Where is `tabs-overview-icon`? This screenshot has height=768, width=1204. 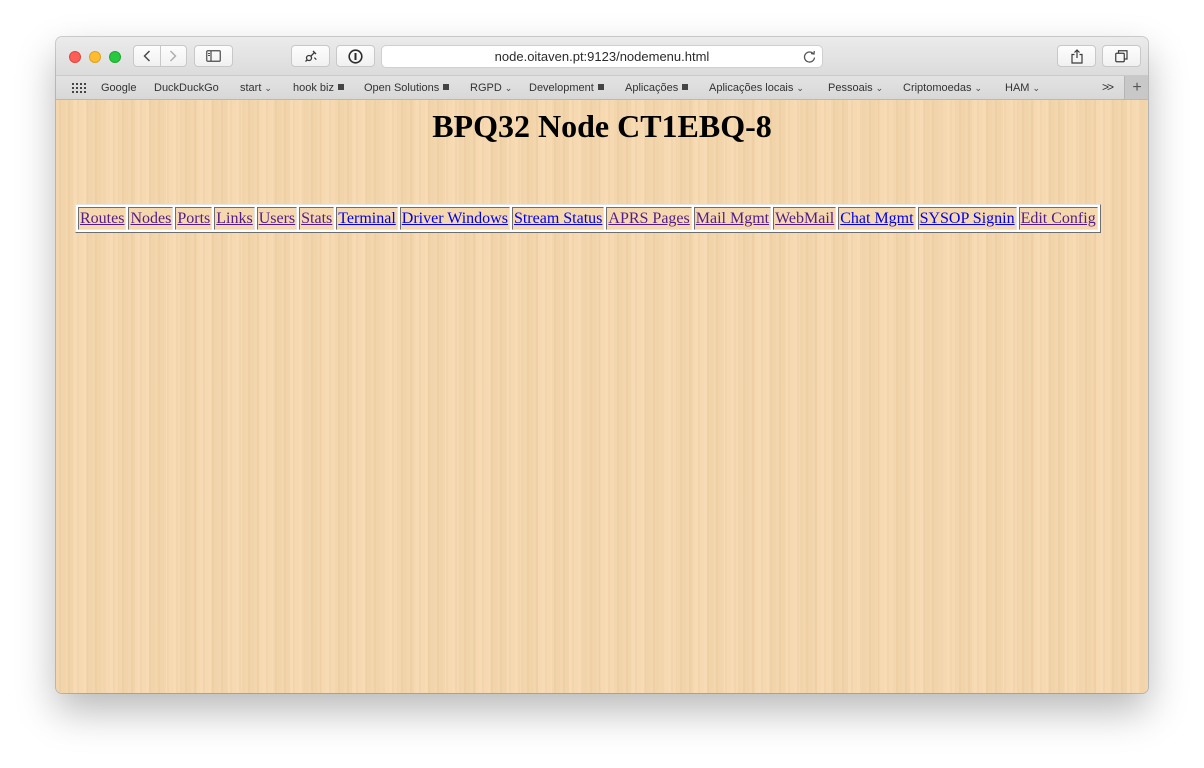
tabs-overview-icon is located at coordinates (1121, 55).